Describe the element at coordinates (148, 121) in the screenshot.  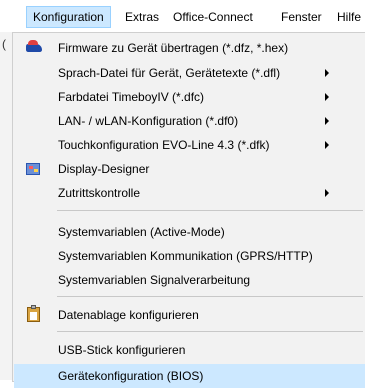
I see `menu-item-label: LAN- / wLAN-Konfiguration (*.df0)` at that location.